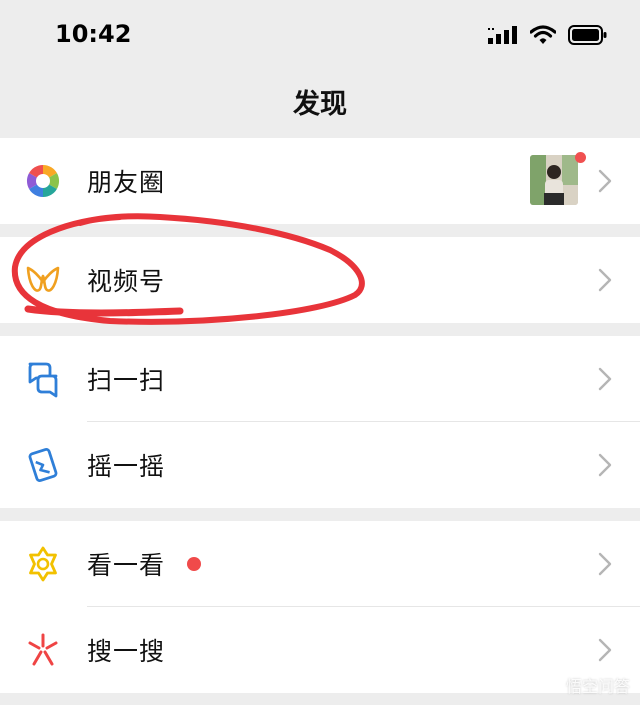 This screenshot has height=705, width=640. Describe the element at coordinates (543, 34) in the screenshot. I see `wifi-icon` at that location.